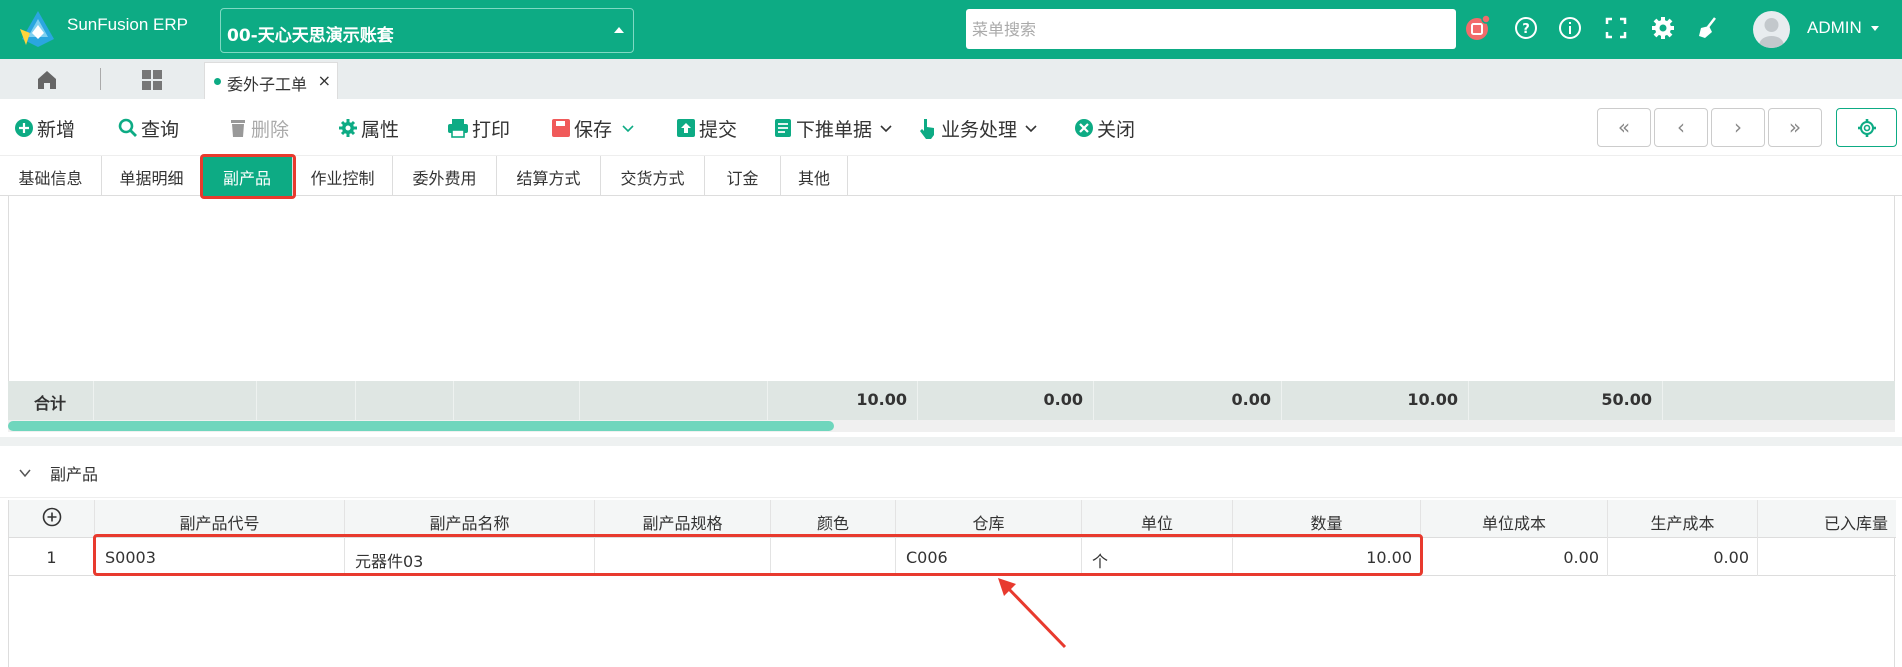 The width and height of the screenshot is (1902, 667). Describe the element at coordinates (52, 557) in the screenshot. I see `row-number: 1` at that location.